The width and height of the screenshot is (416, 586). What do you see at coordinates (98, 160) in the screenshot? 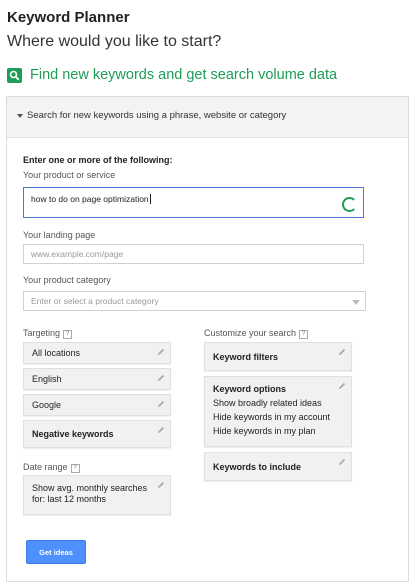
I see `intro-label: Enter one or more of the following:` at bounding box center [98, 160].